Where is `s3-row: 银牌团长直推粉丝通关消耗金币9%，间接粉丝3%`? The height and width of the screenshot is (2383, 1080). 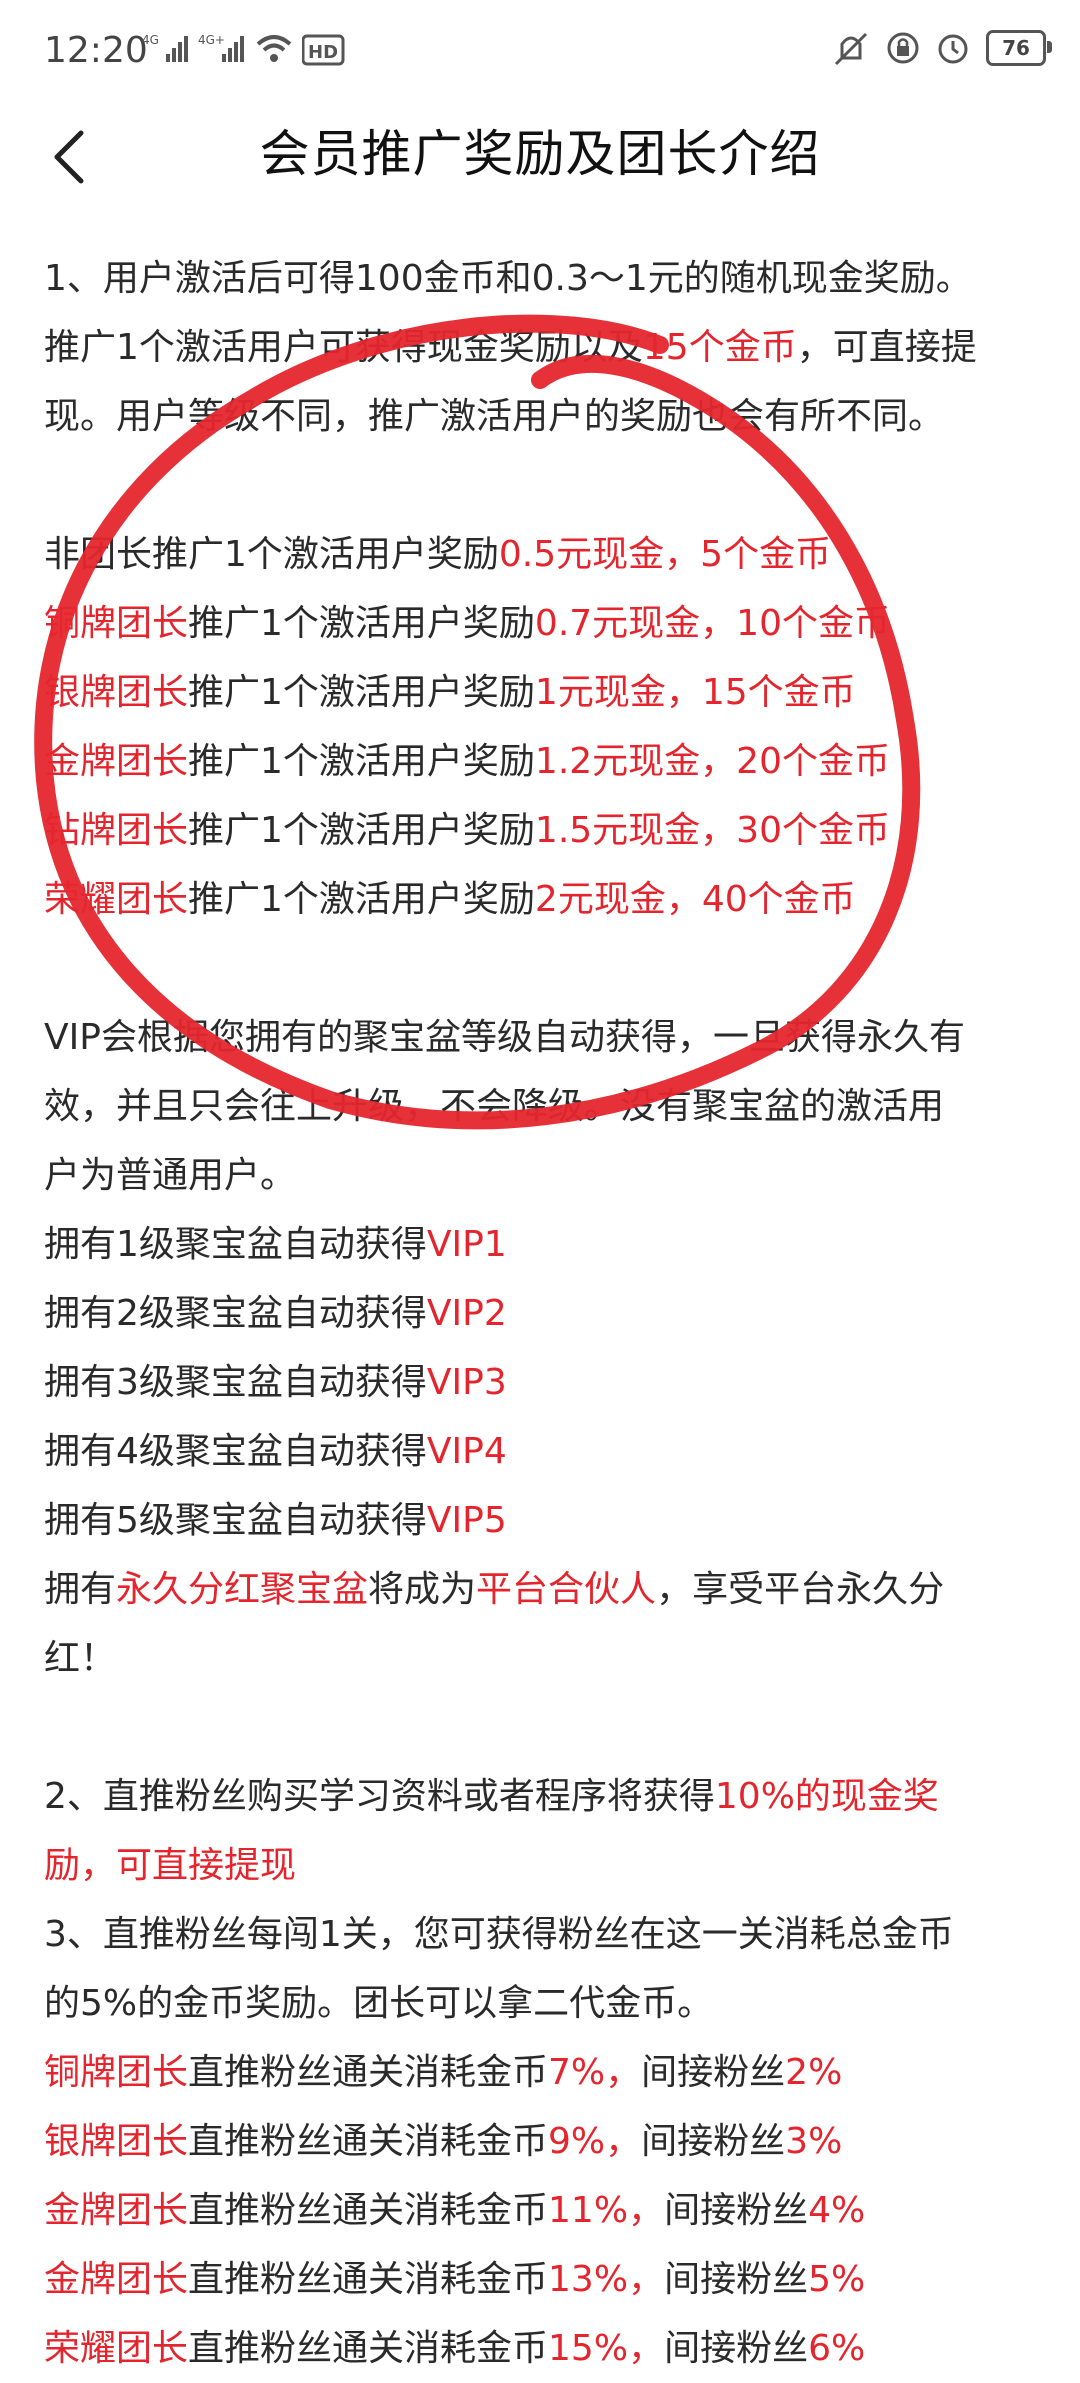
s3-row: 银牌团长直推粉丝通关消耗金币9%，间接粉丝3% is located at coordinates (443, 2141).